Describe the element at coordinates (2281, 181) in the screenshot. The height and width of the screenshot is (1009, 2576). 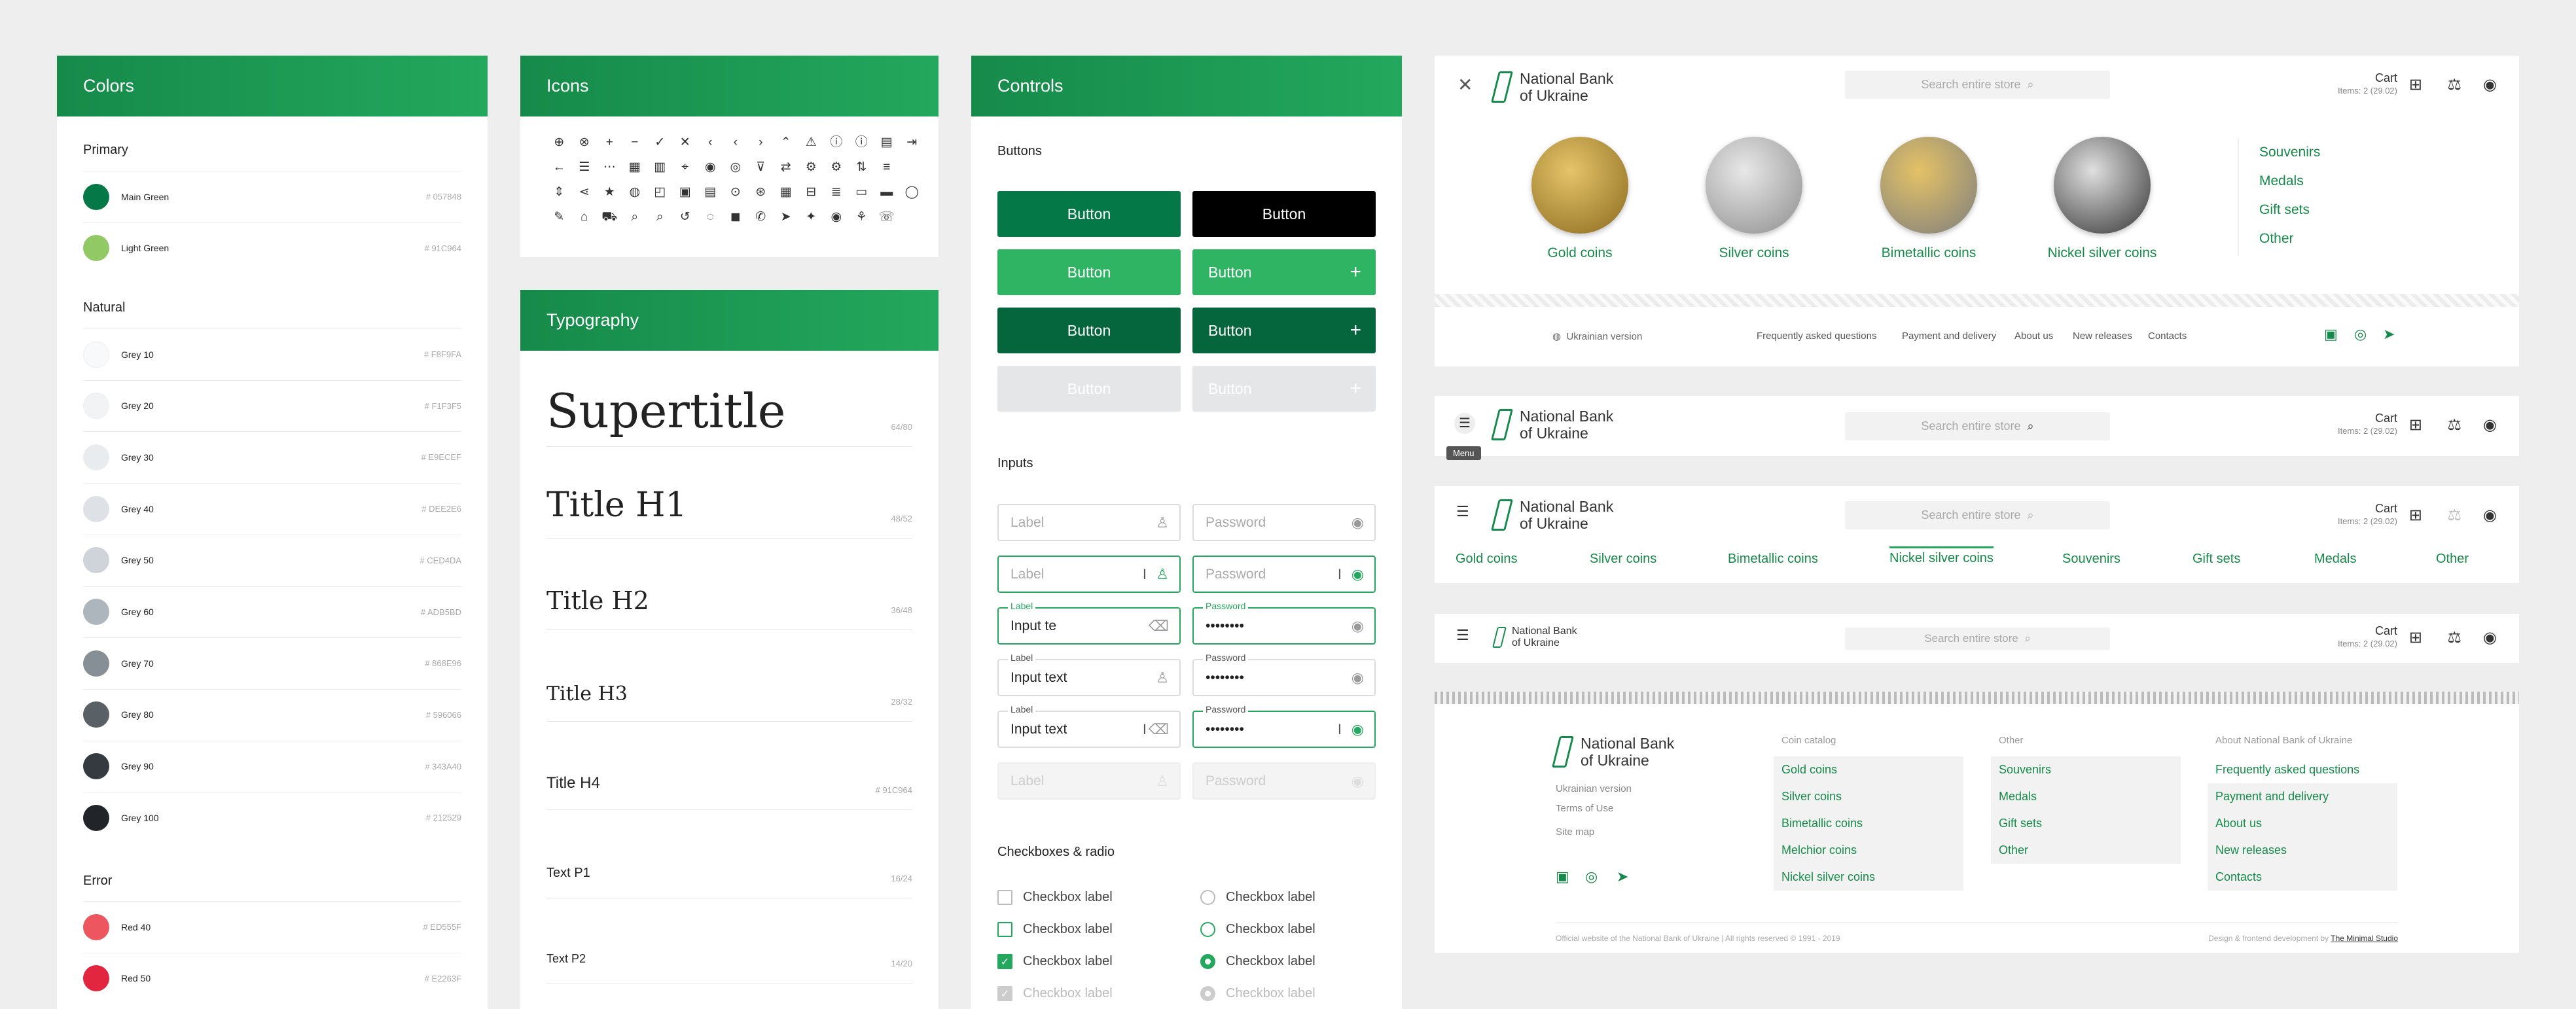
I see `menu-link-medals: Medals` at that location.